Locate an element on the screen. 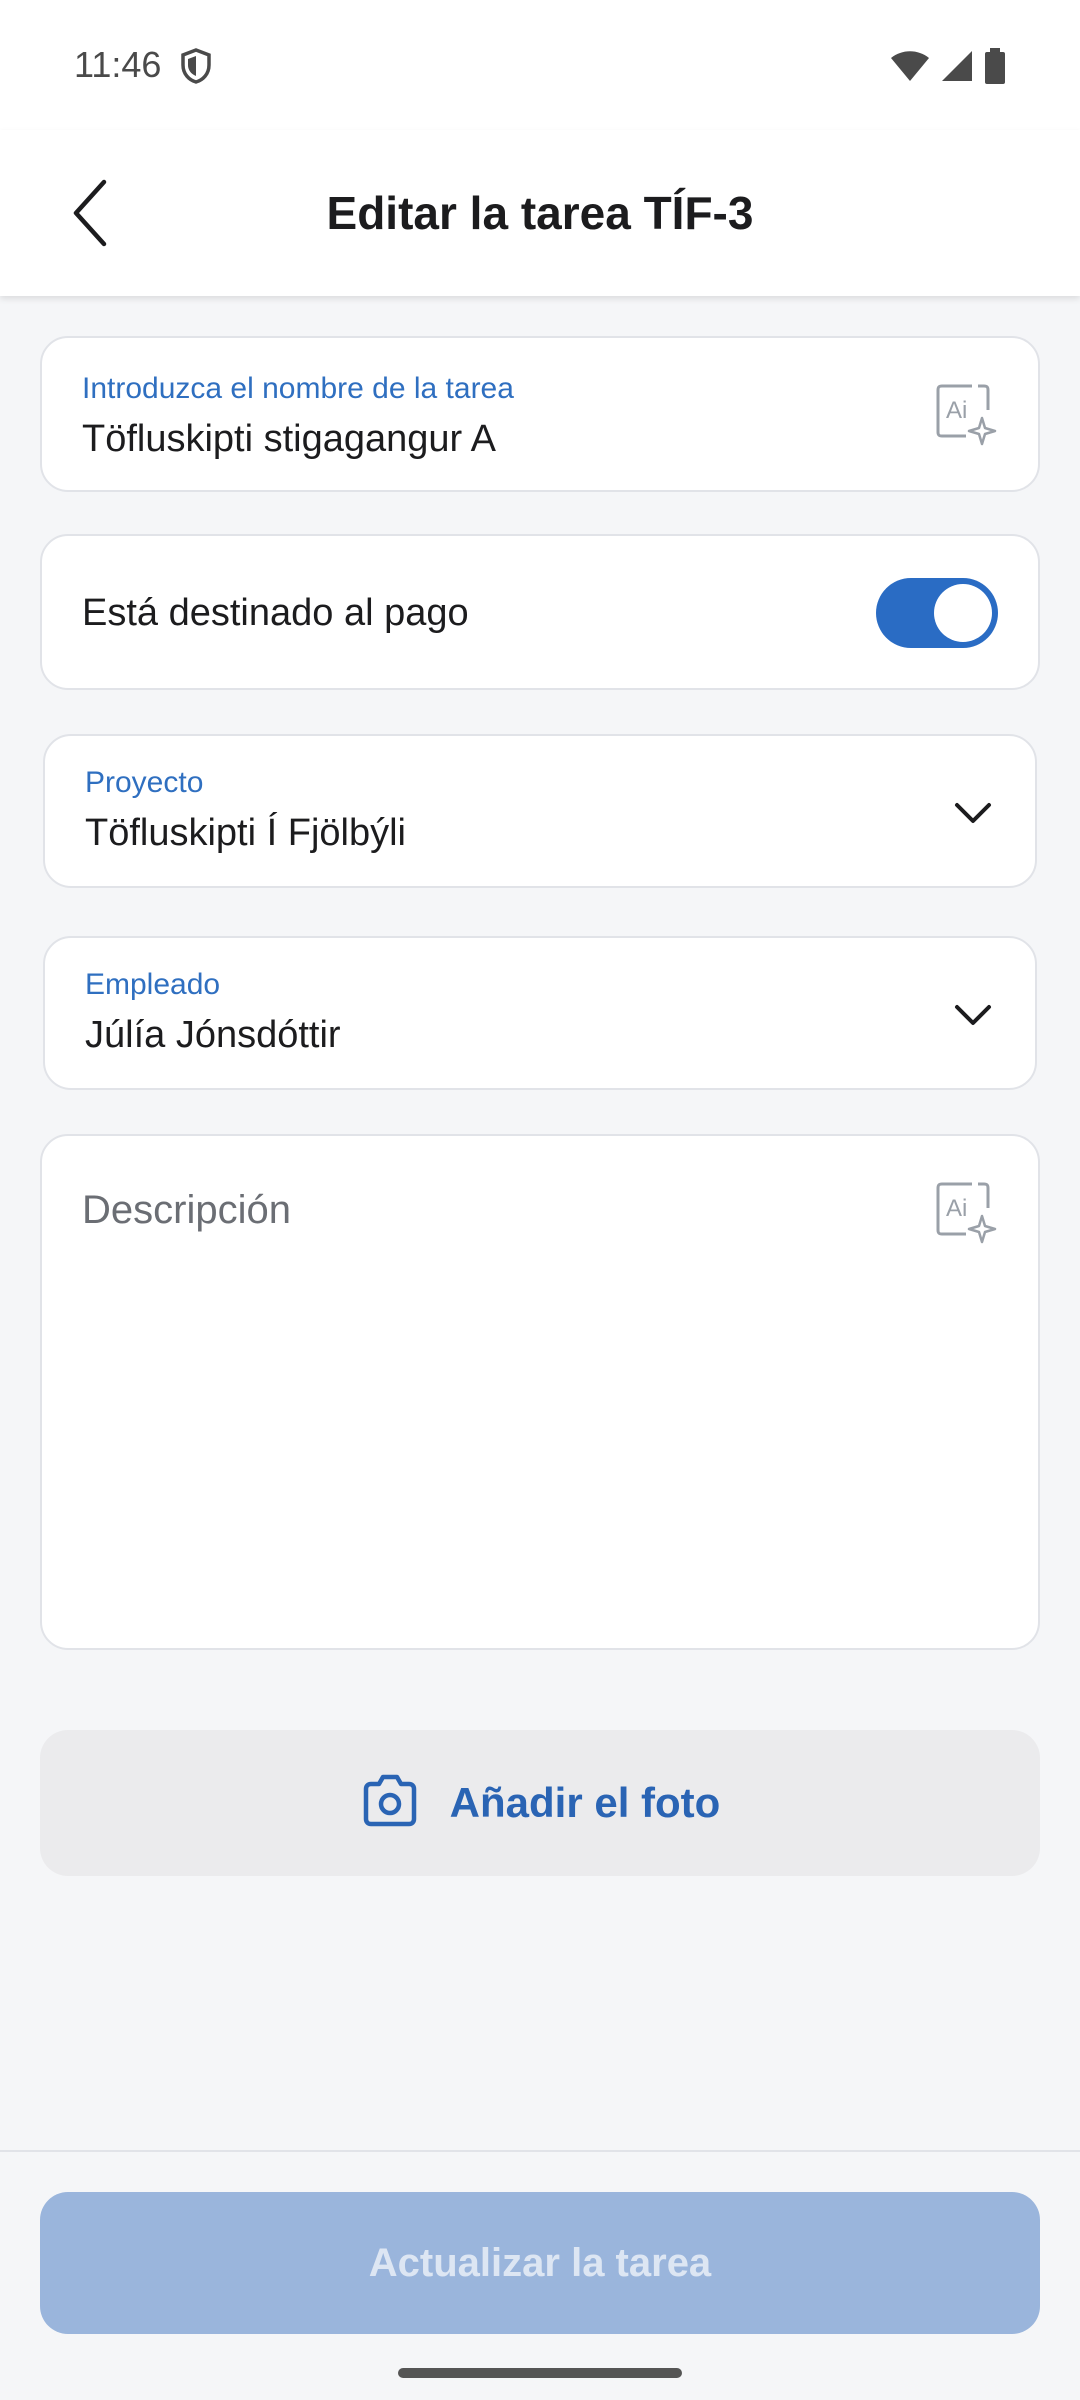 Image resolution: width=1080 pixels, height=2400 pixels. wifi-icon is located at coordinates (910, 68).